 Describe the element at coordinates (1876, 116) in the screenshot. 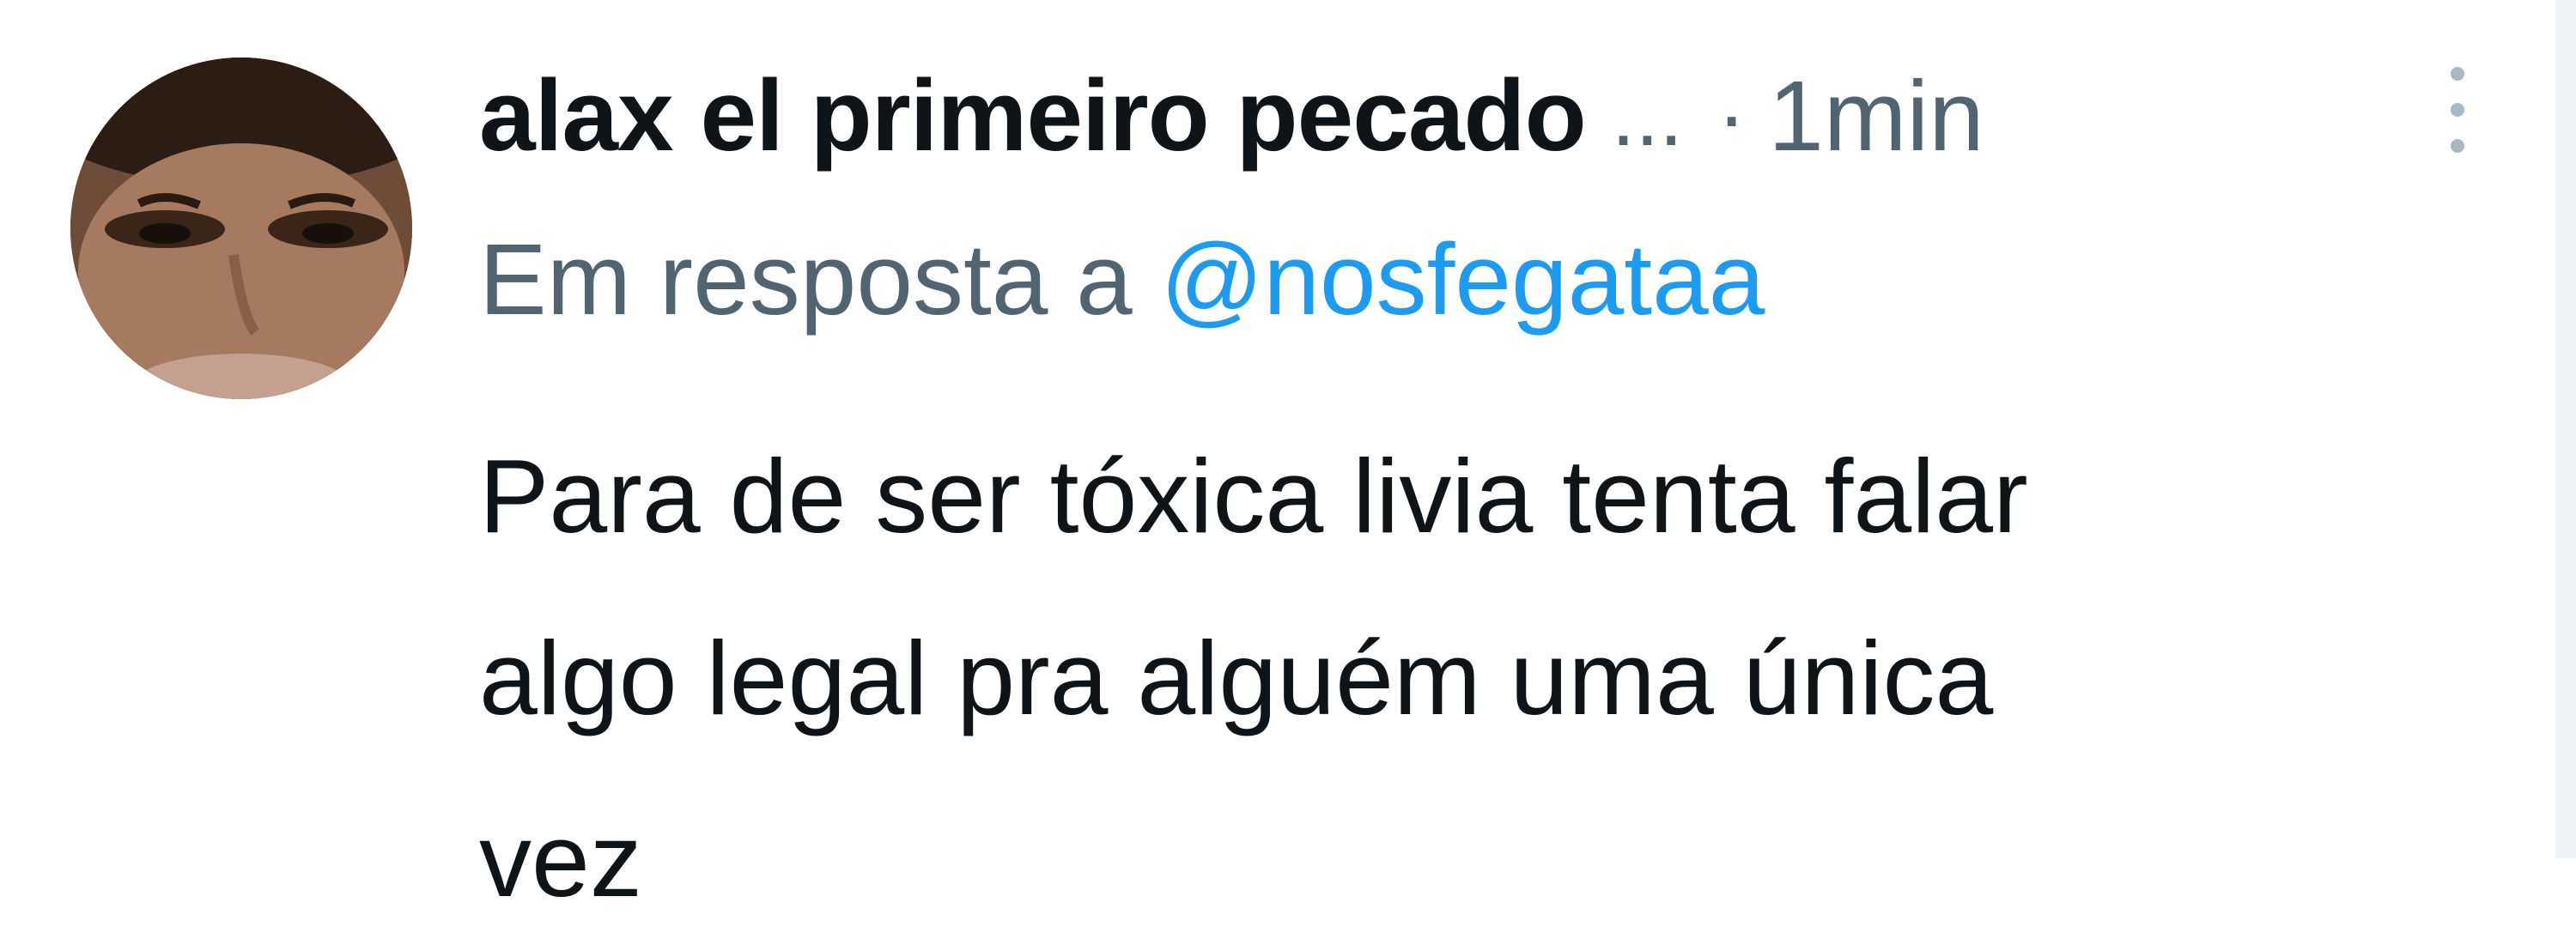

I see `tweet-timestamp: 1min` at that location.